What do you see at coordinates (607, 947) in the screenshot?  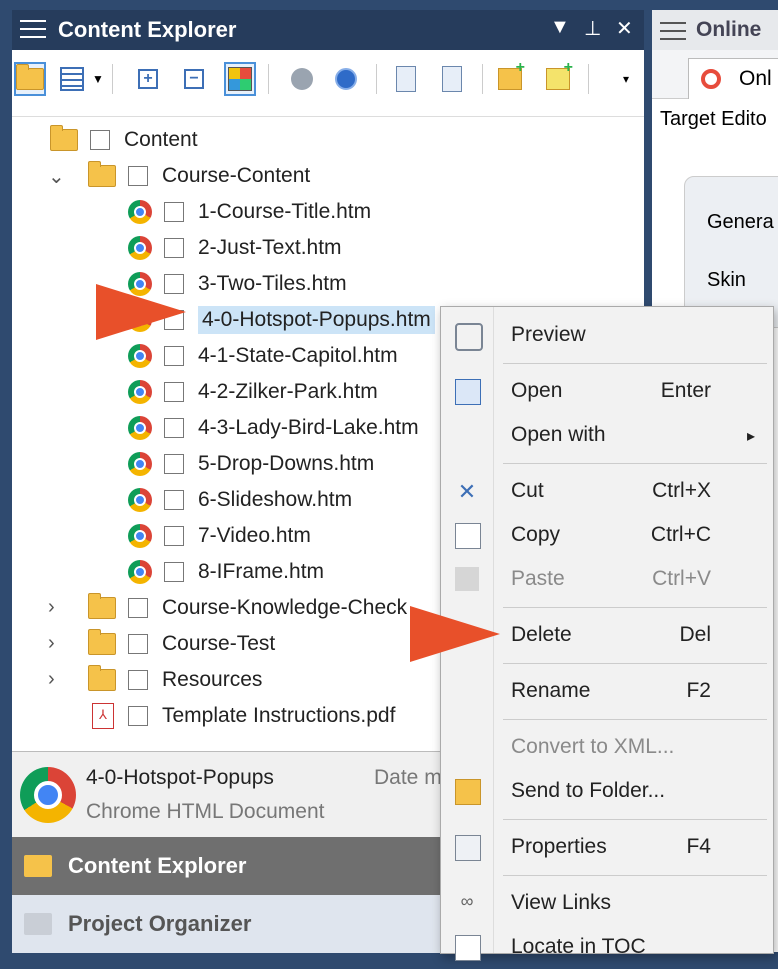 I see `menu-item-locate-in-toc: Locate in TOC` at bounding box center [607, 947].